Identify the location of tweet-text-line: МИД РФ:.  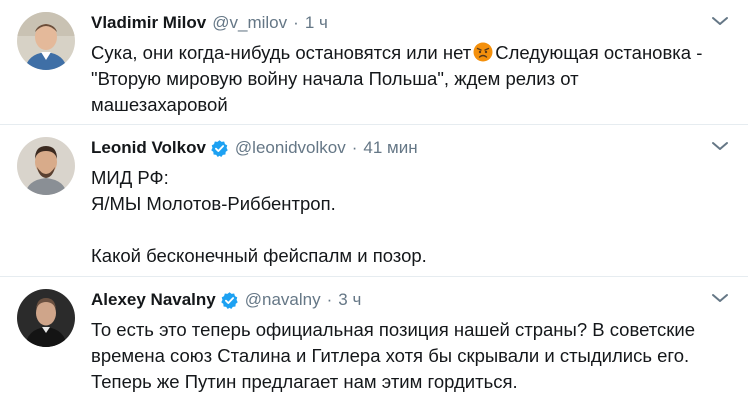
(130, 177).